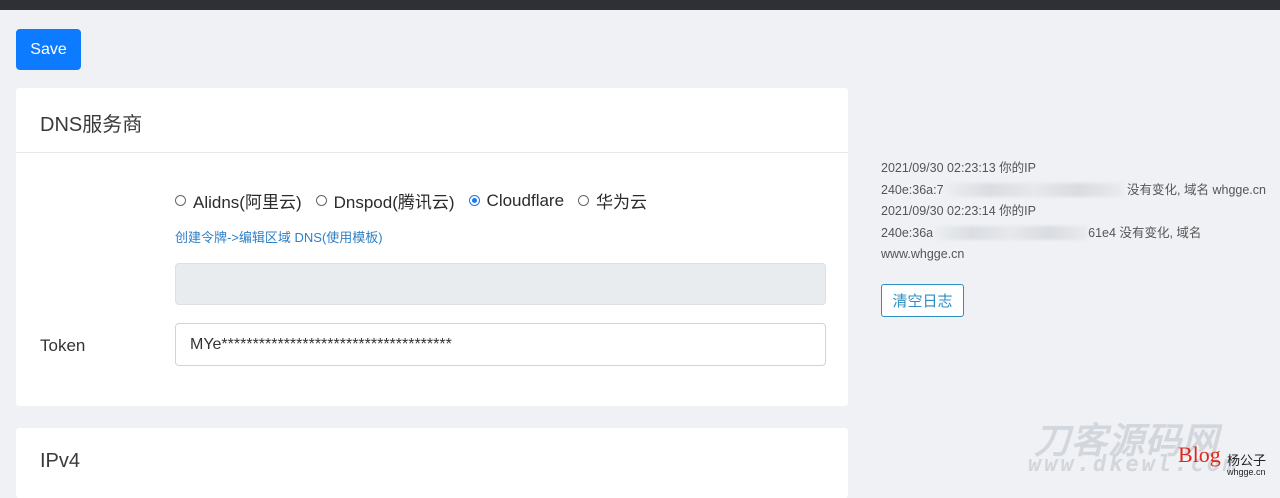  I want to click on log-message-line: 240e:36a 61e4 没有变化, 域名, so click(1078, 234).